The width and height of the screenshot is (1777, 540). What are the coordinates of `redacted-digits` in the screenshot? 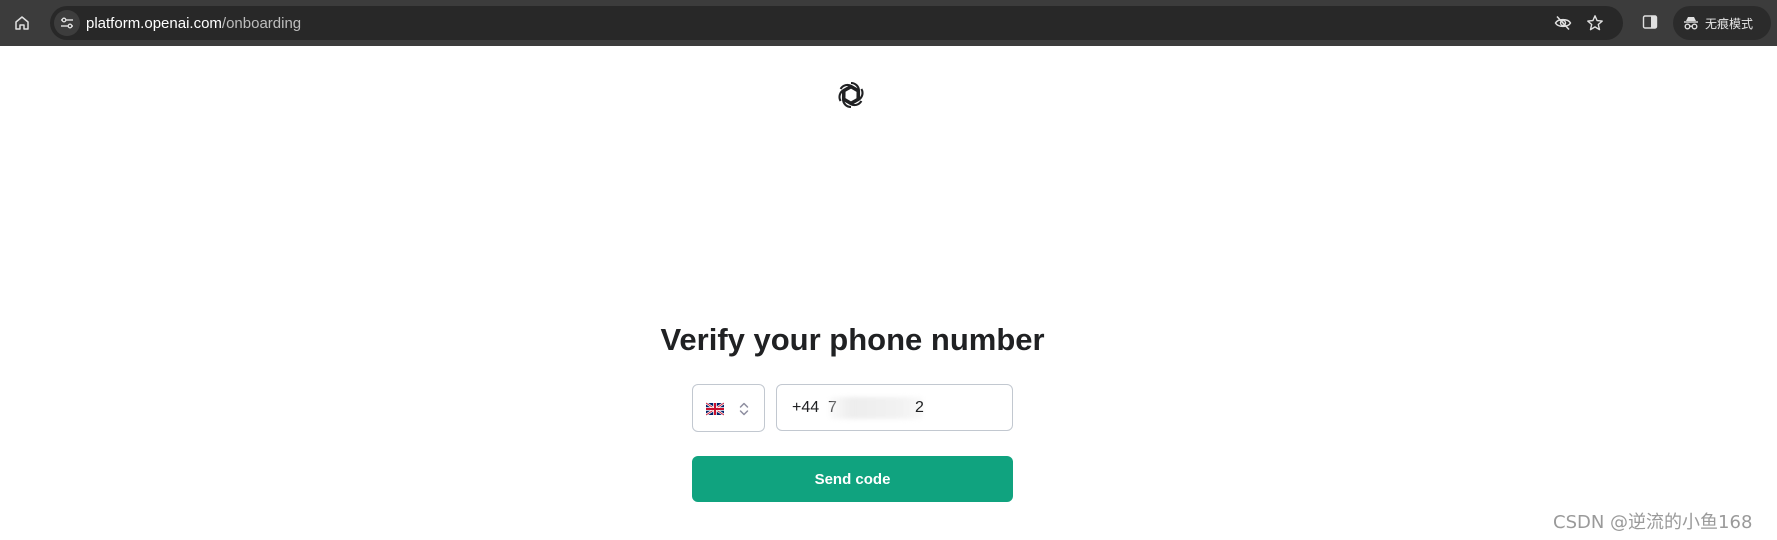 It's located at (876, 408).